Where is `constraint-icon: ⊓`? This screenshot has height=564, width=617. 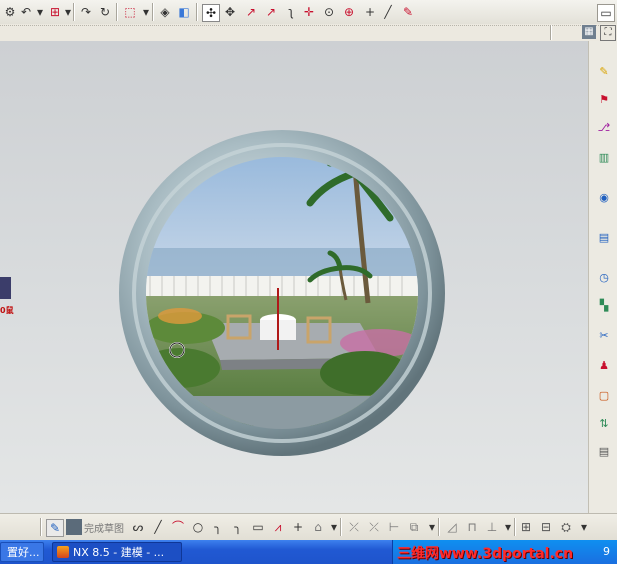
constraint-icon: ⊓ is located at coordinates (472, 527).